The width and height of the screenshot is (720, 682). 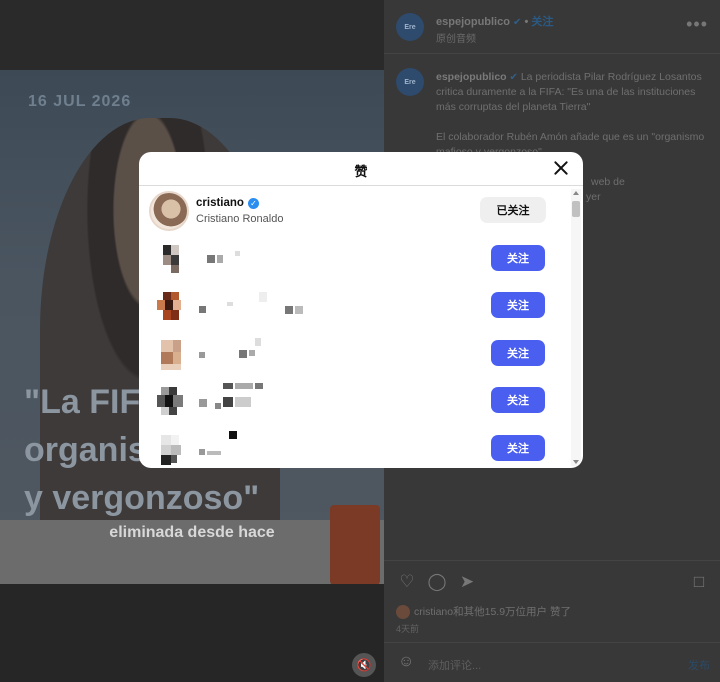 I want to click on caption-author-avatar: Ere, so click(x=410, y=82).